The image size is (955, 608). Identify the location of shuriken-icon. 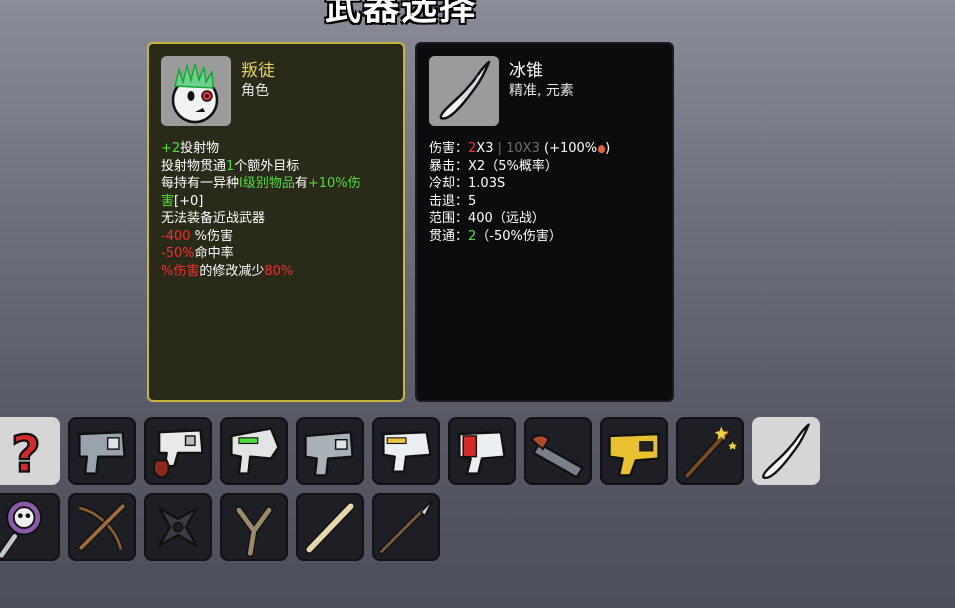
(178, 527).